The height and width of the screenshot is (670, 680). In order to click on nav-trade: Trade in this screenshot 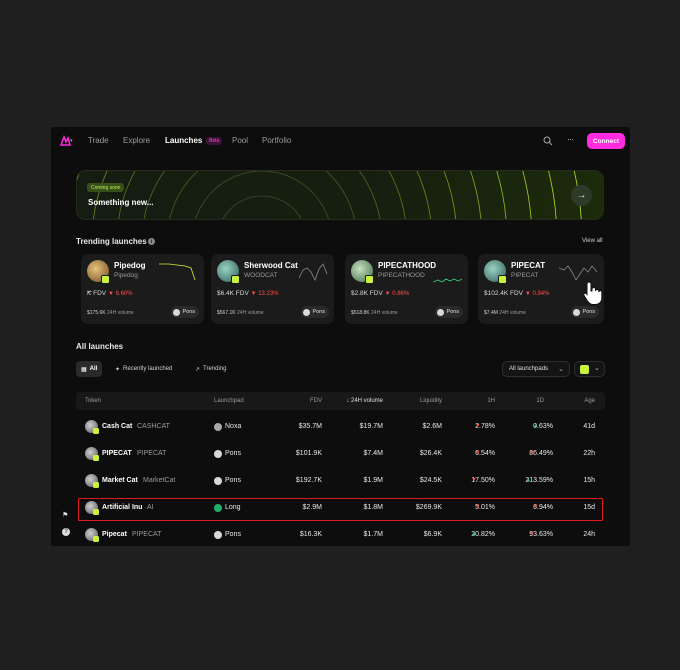, I will do `click(98, 140)`.